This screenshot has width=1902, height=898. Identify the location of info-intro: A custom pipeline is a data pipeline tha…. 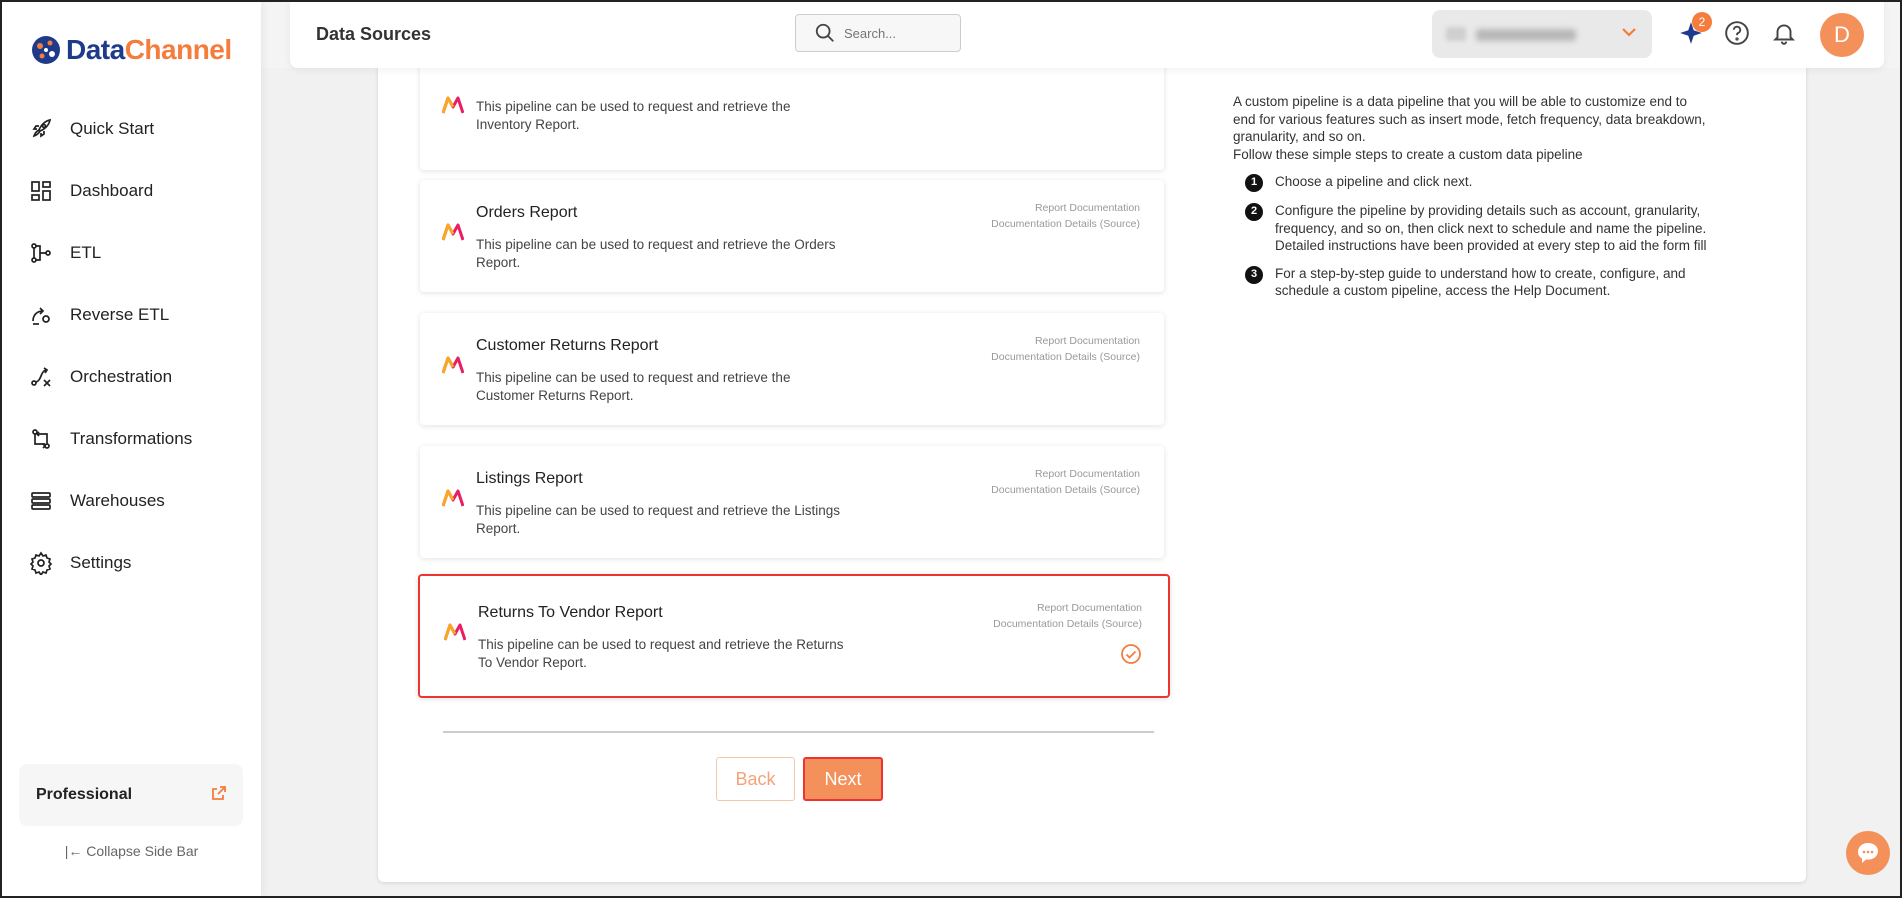
(1469, 119).